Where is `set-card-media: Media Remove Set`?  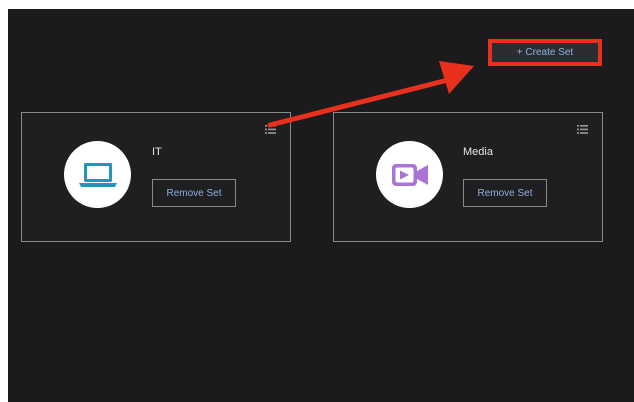 set-card-media: Media Remove Set is located at coordinates (468, 177).